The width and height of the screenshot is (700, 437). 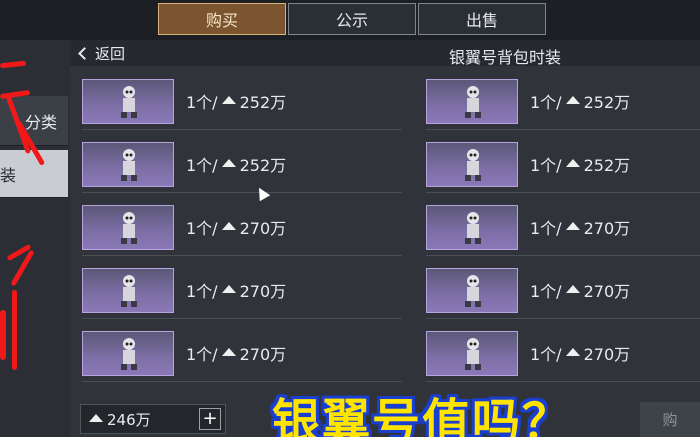 I want to click on tab-announce: 公示, so click(x=352, y=19).